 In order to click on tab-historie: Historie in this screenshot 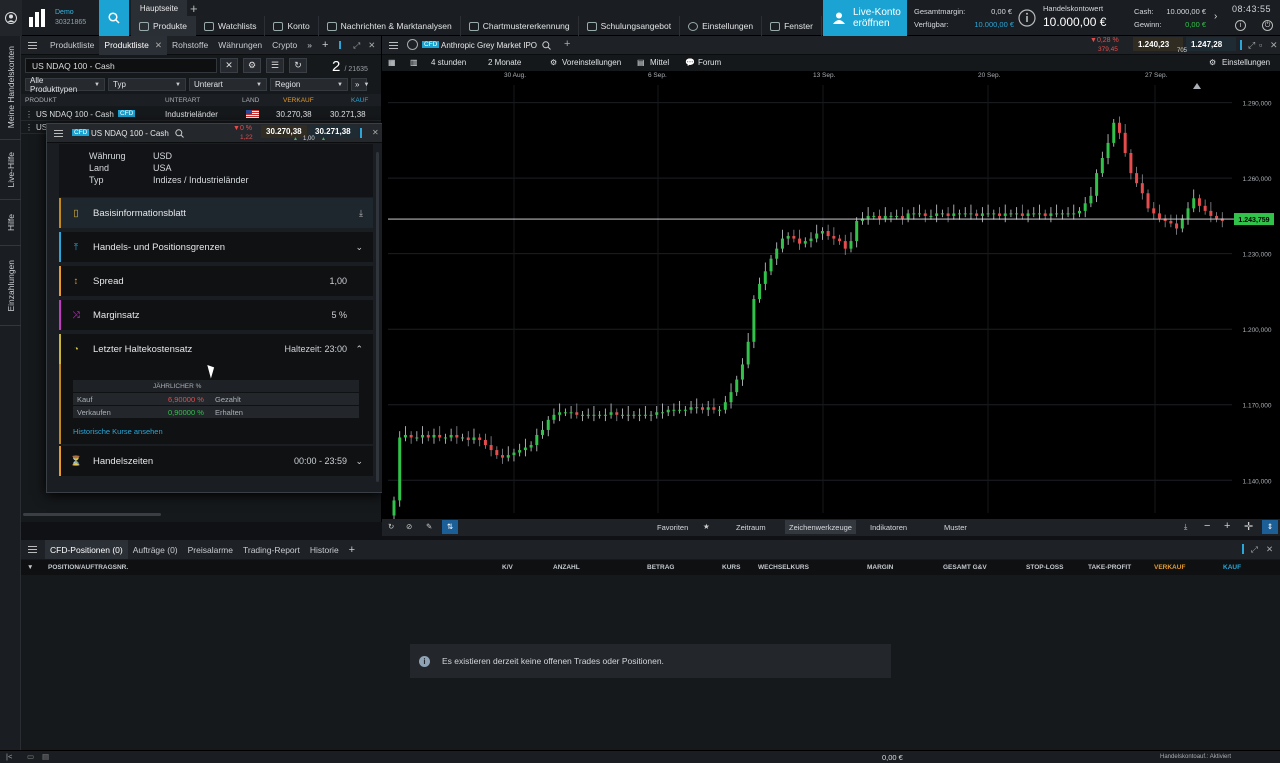, I will do `click(324, 549)`.